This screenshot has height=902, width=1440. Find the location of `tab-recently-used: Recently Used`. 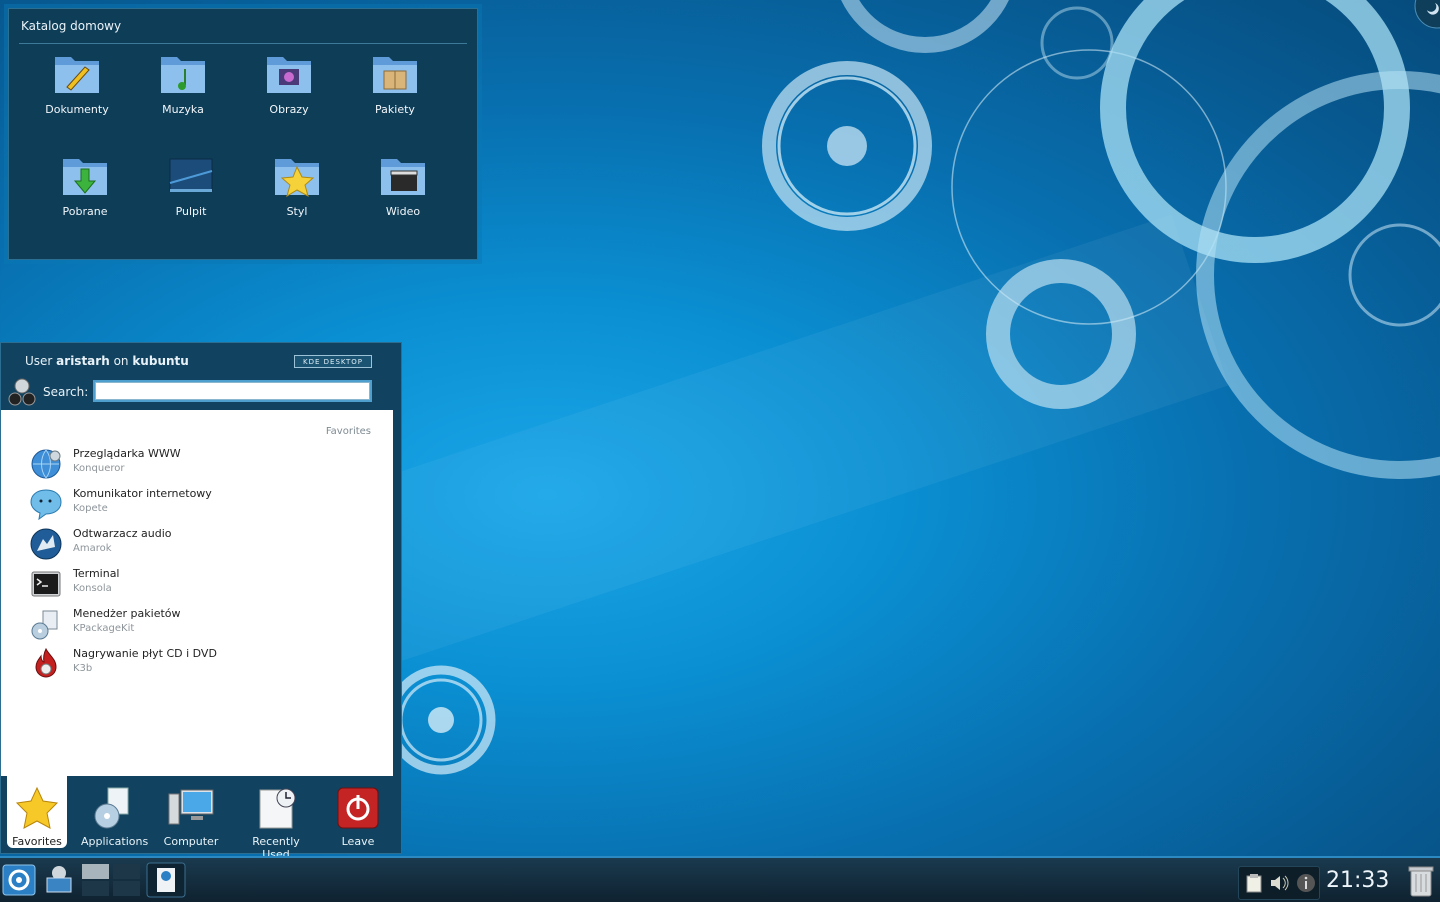

tab-recently-used: Recently Used is located at coordinates (276, 818).